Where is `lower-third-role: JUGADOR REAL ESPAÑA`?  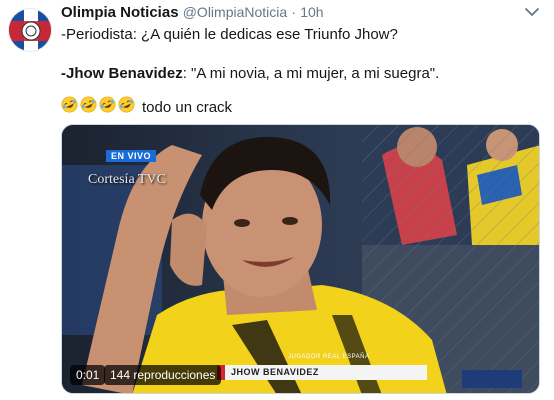 lower-third-role: JUGADOR REAL ESPAÑA is located at coordinates (329, 357).